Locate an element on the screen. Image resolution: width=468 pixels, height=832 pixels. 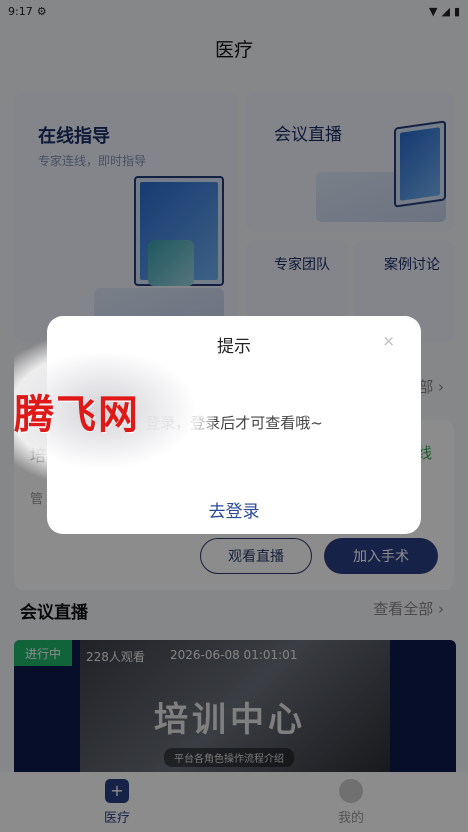
close-icon: × is located at coordinates (388, 341).